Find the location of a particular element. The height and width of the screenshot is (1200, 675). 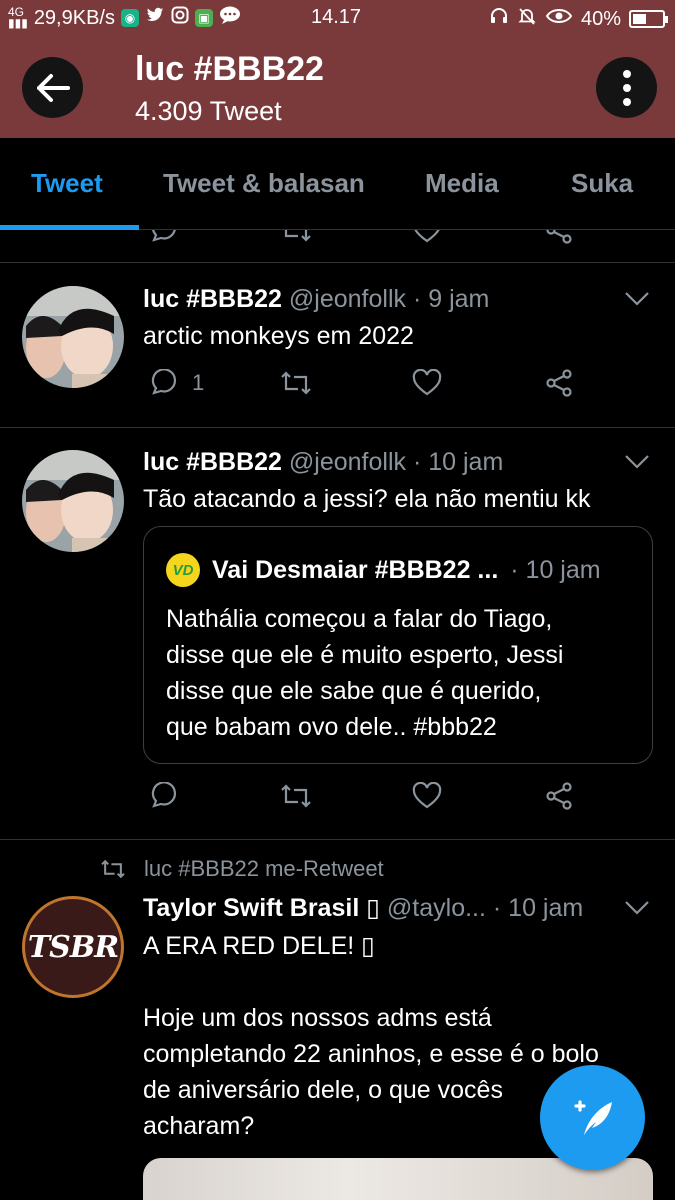

network-speed: 29,9KB/s is located at coordinates (74, 17).